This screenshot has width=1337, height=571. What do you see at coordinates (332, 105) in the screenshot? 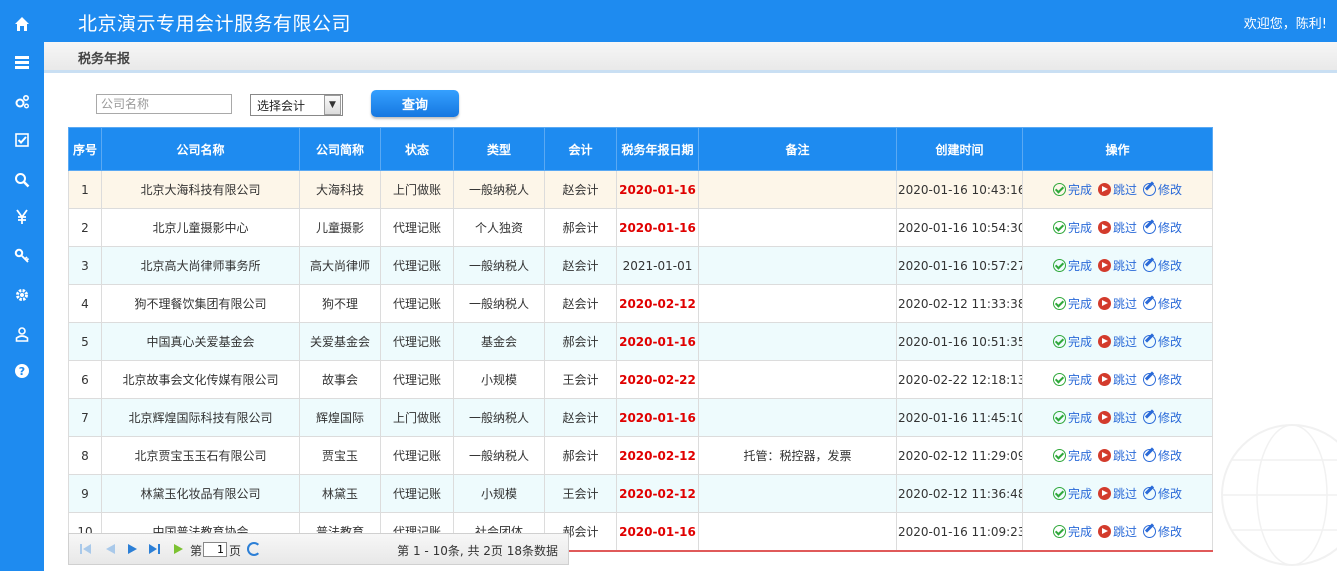
I see `chevron-down-icon: ▼` at bounding box center [332, 105].